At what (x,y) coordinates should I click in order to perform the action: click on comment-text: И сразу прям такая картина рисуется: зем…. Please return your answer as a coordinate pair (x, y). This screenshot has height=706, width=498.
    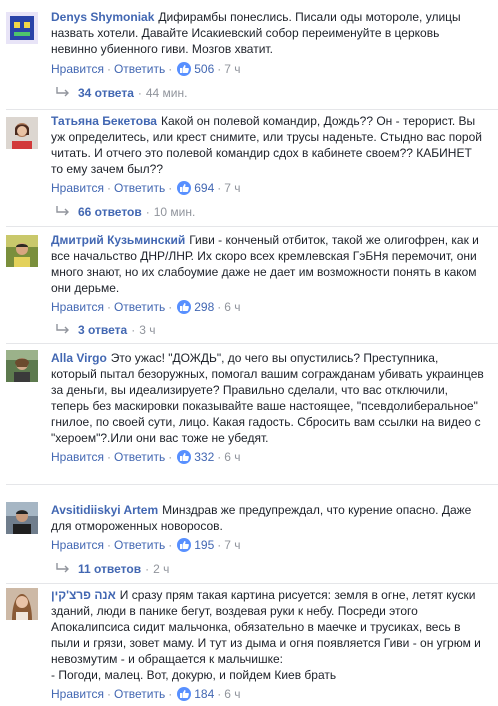
    Looking at the image, I should click on (266, 635).